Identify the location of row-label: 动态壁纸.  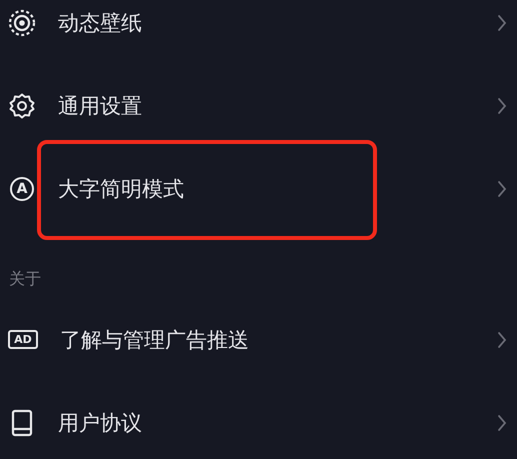
(277, 22).